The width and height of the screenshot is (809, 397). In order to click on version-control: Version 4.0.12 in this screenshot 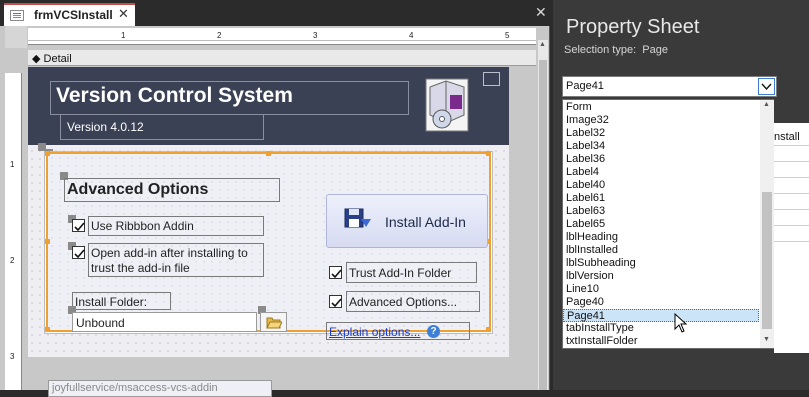, I will do `click(162, 127)`.